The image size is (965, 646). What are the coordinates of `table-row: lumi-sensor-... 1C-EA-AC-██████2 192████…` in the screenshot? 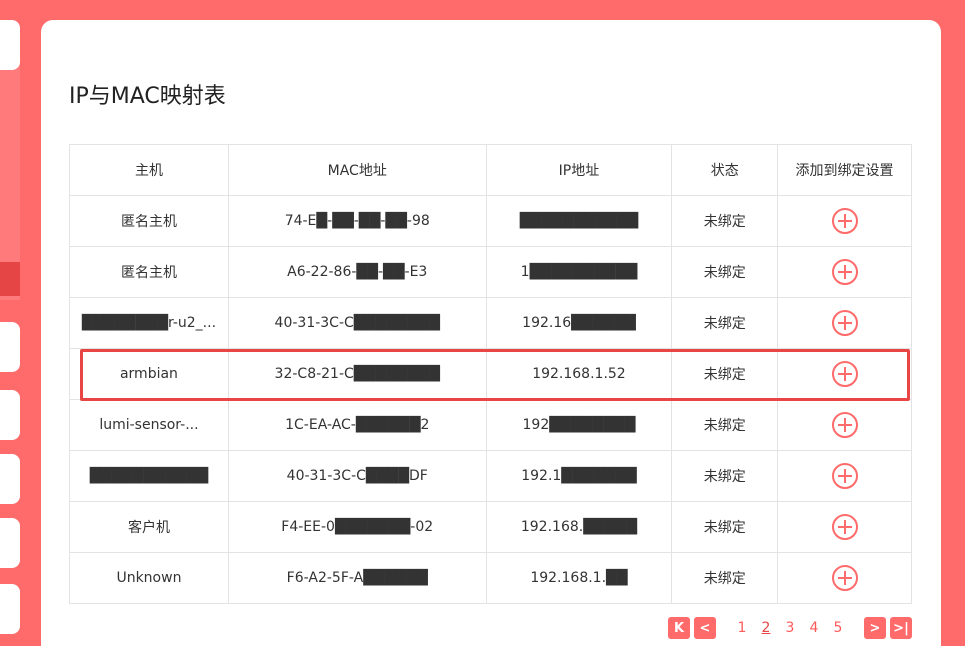 It's located at (490, 425).